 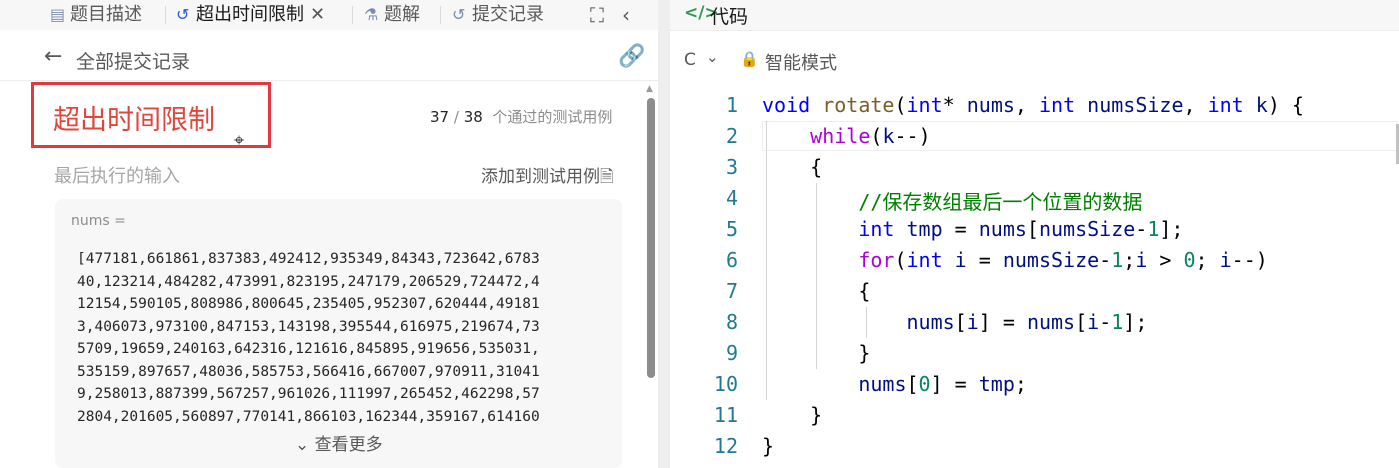 I want to click on code-line: nums[i] = nums[i-1];, so click(x=955, y=322).